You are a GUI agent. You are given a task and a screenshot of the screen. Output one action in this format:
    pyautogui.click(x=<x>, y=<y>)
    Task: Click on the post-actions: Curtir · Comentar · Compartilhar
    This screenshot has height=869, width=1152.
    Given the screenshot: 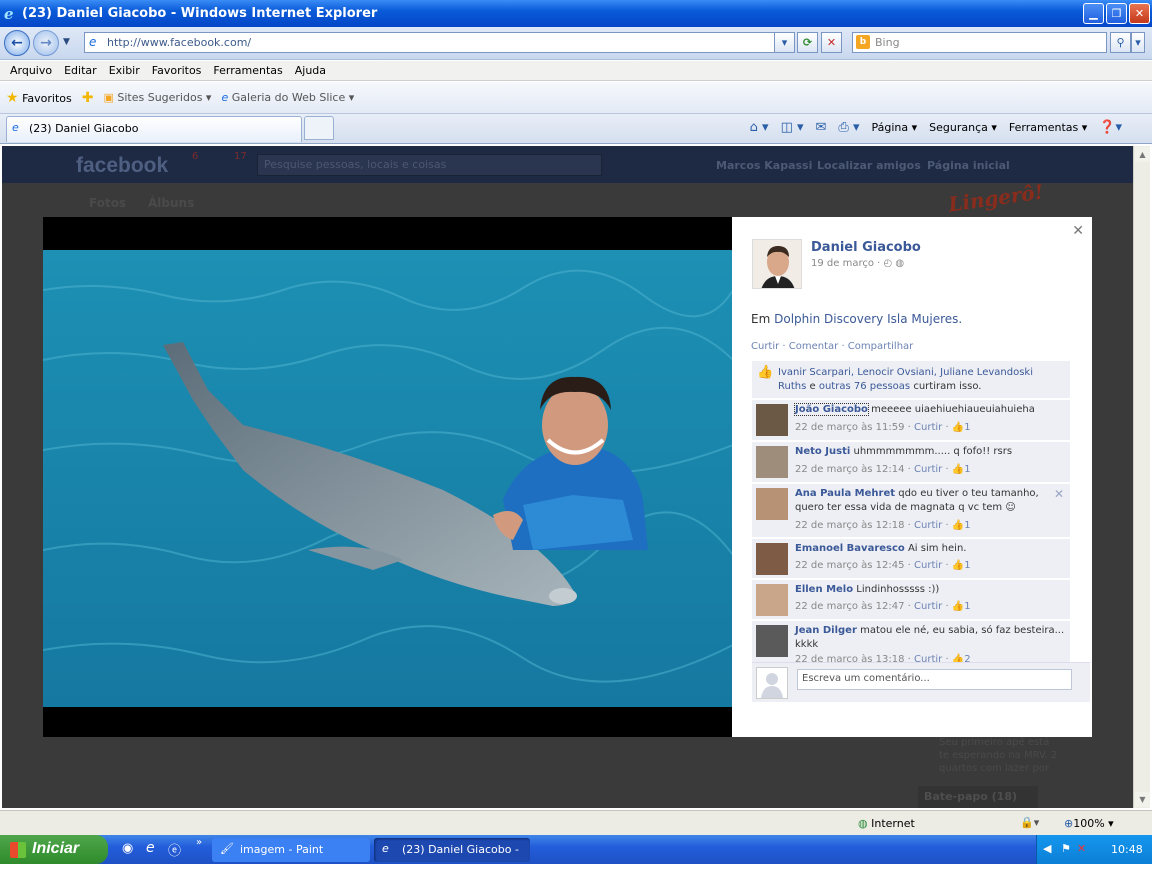 What is the action you would take?
    pyautogui.click(x=832, y=346)
    